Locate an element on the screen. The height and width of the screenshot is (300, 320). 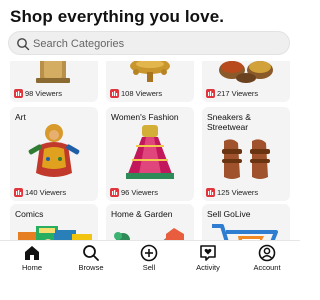
tab-sell: Sell is located at coordinates (149, 260).